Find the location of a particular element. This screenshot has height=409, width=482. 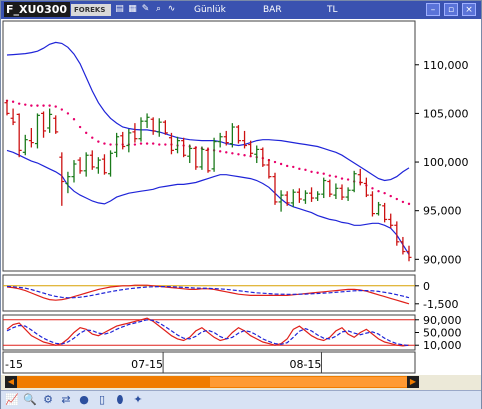

time-scrollbar: ◀ ▶ is located at coordinates (212, 382).